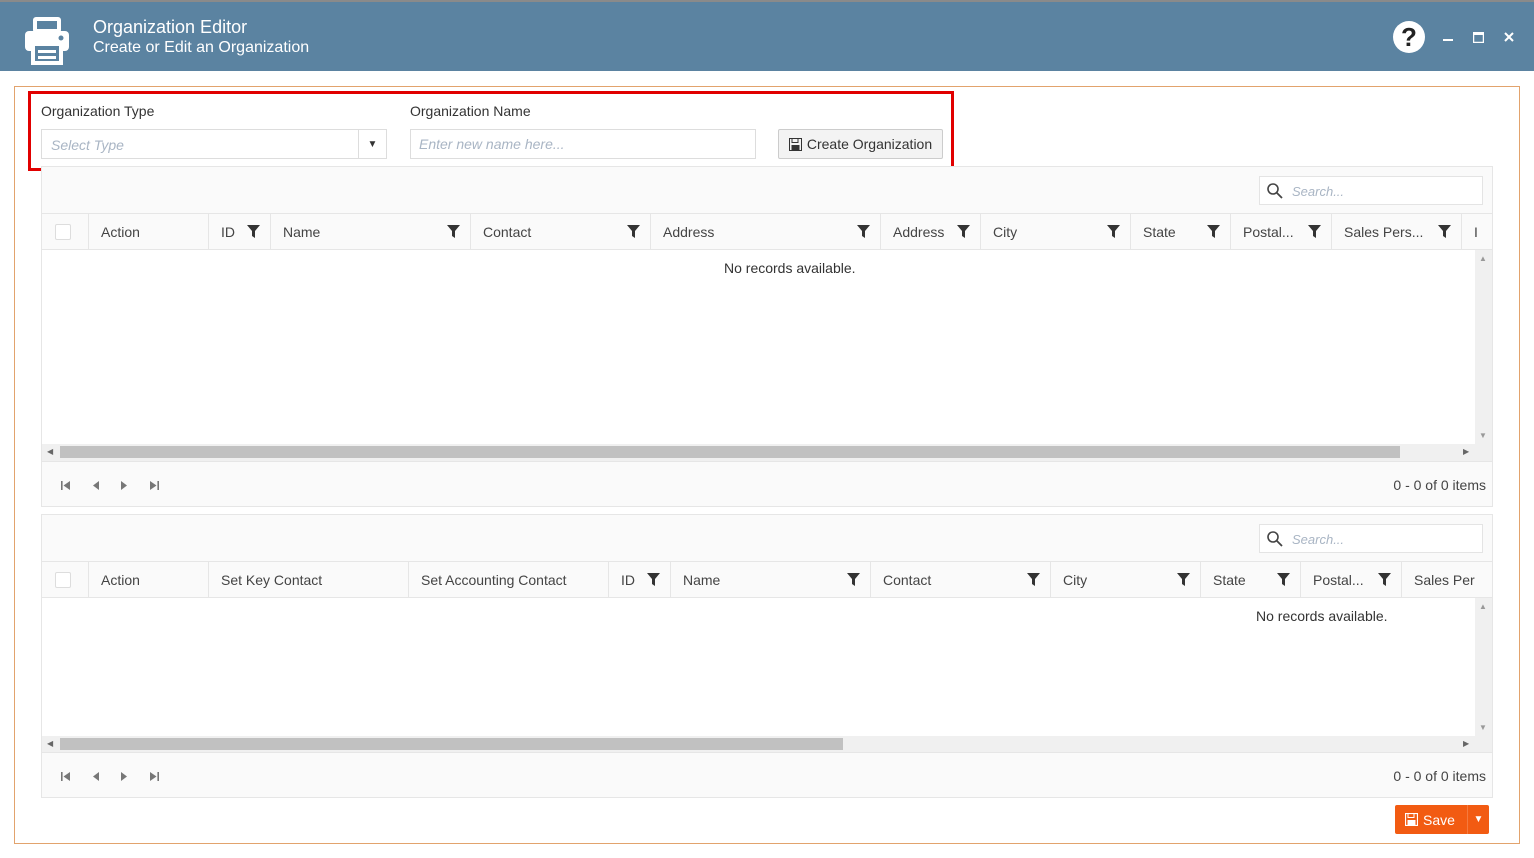 This screenshot has height=858, width=1534. I want to click on save-button: Save, so click(1431, 819).